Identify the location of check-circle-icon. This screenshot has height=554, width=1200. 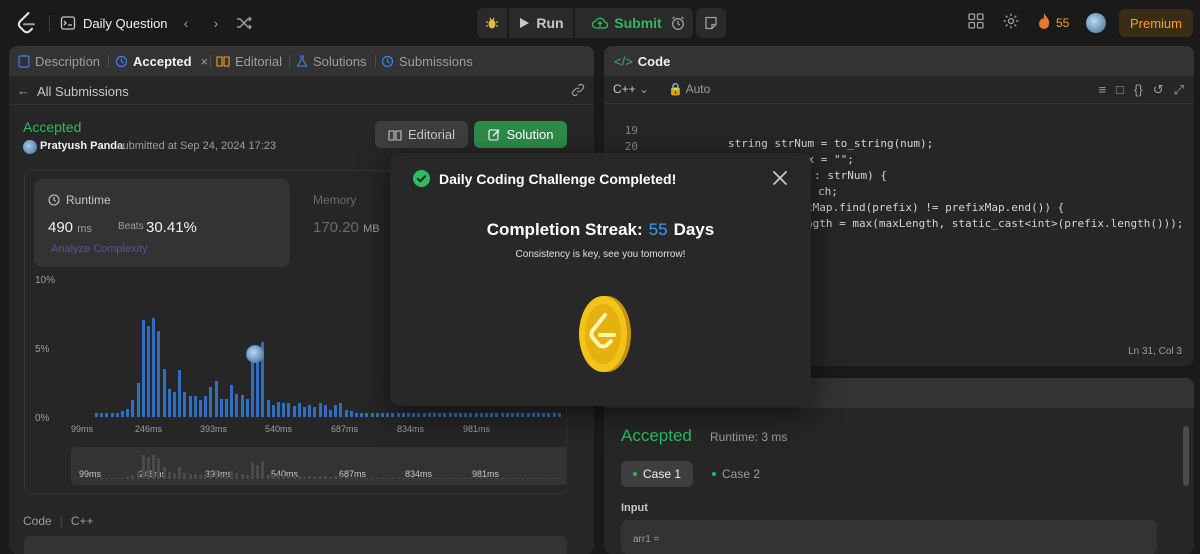
(421, 178).